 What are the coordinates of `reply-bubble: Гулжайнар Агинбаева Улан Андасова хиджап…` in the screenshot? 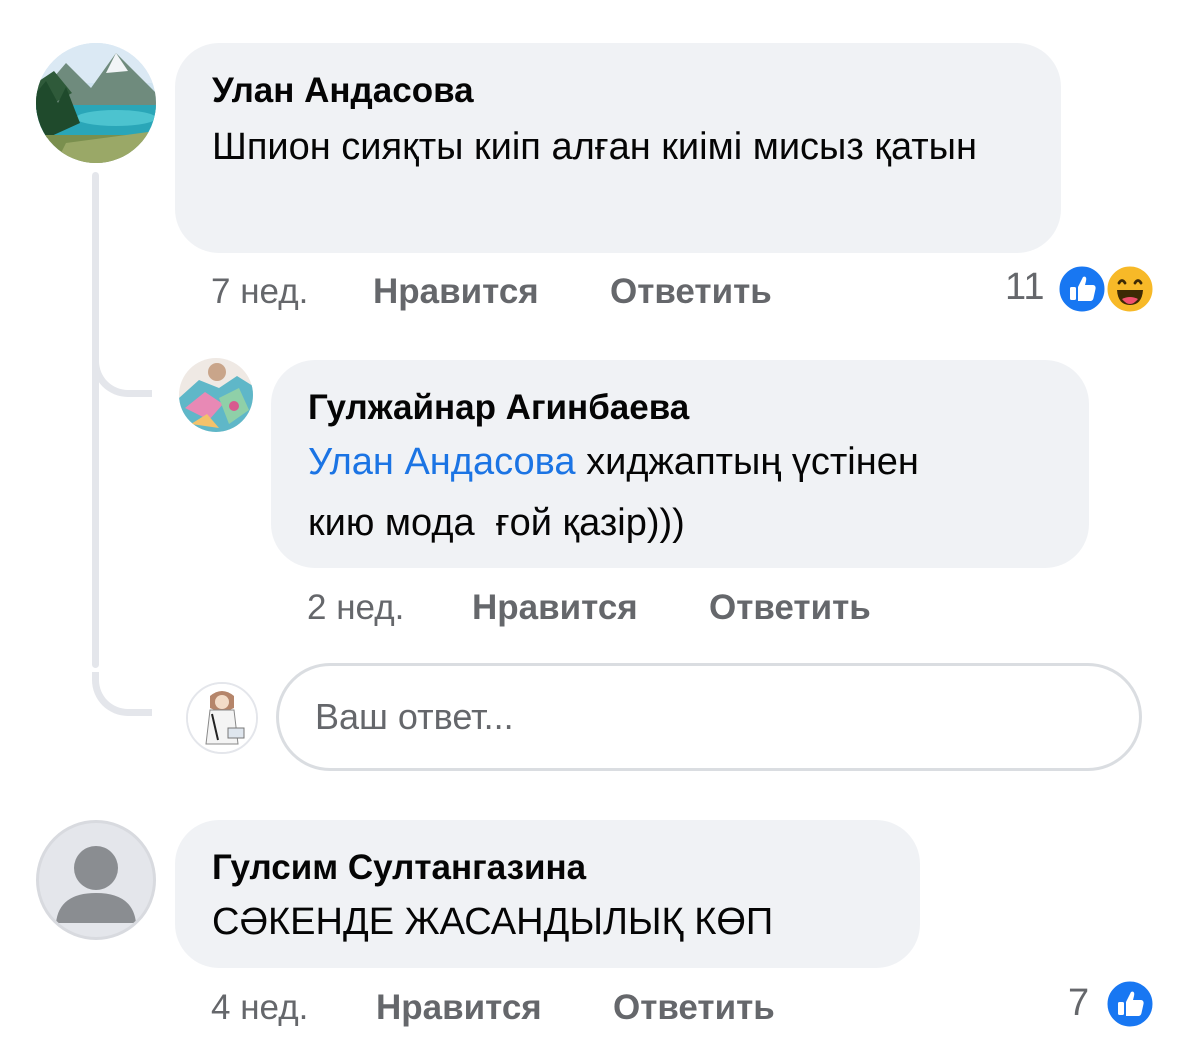 It's located at (680, 464).